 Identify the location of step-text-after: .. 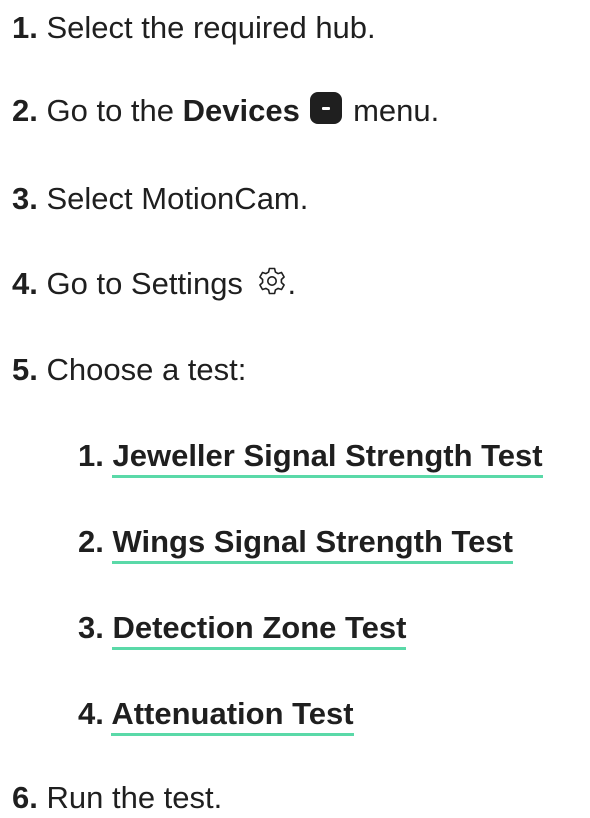
(292, 283).